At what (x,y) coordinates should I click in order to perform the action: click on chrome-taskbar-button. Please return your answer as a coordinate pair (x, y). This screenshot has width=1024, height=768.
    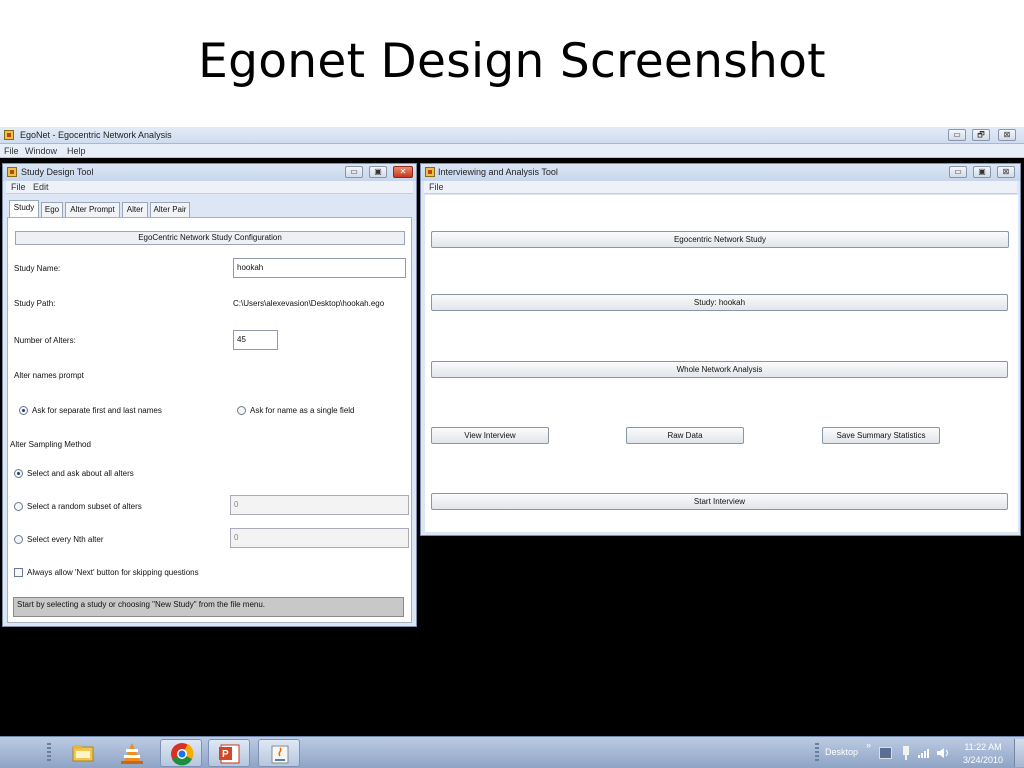
    Looking at the image, I should click on (181, 753).